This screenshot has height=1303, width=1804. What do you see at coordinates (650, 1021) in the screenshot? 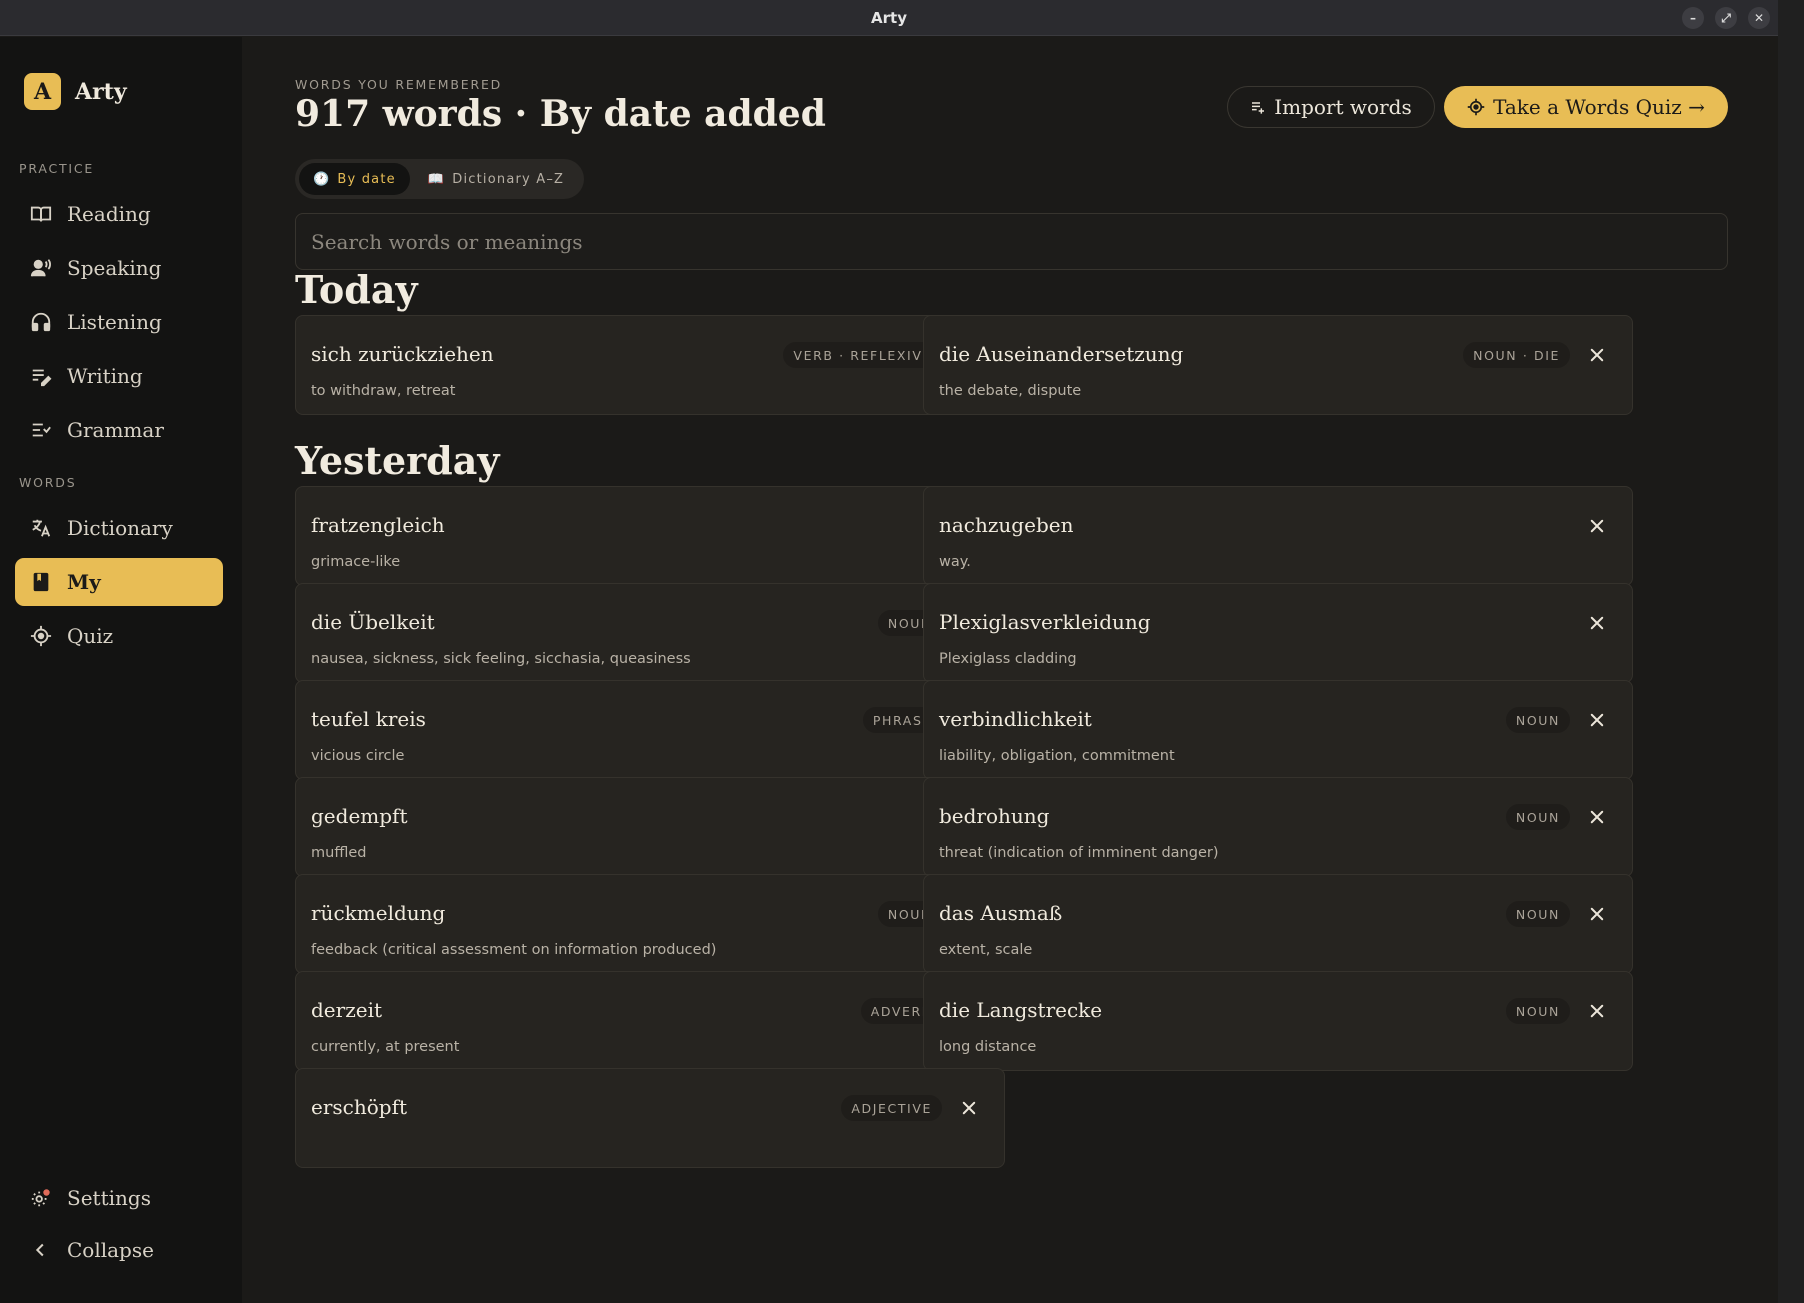
I see `word-card: derzeit currently, at present ADVERB` at bounding box center [650, 1021].